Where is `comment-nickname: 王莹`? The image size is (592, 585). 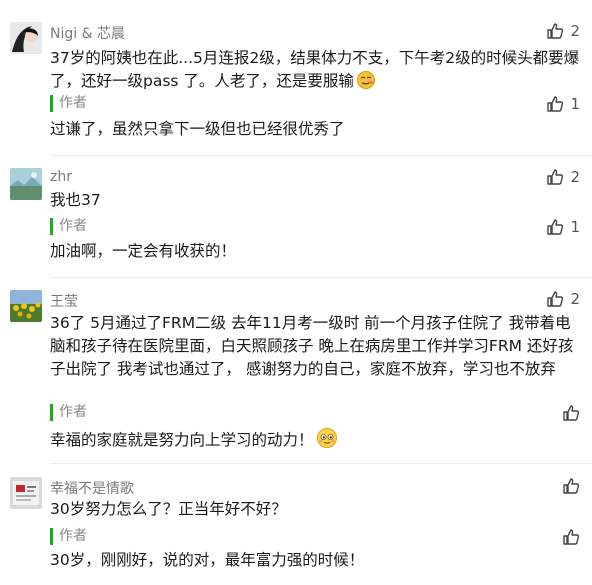 comment-nickname: 王莹 is located at coordinates (64, 302).